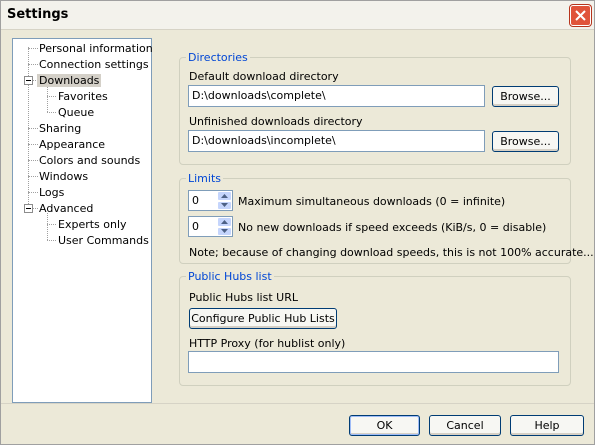 The image size is (595, 445). I want to click on max-downloads-spinner: 0, so click(210, 200).